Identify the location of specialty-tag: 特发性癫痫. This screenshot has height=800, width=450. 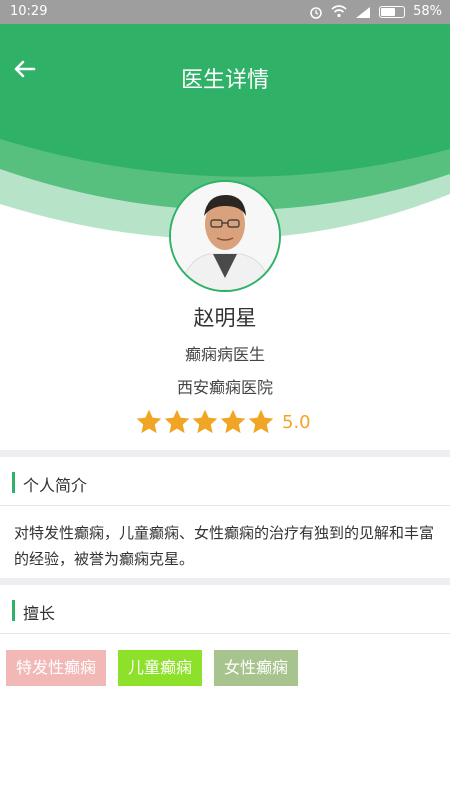
(56, 668).